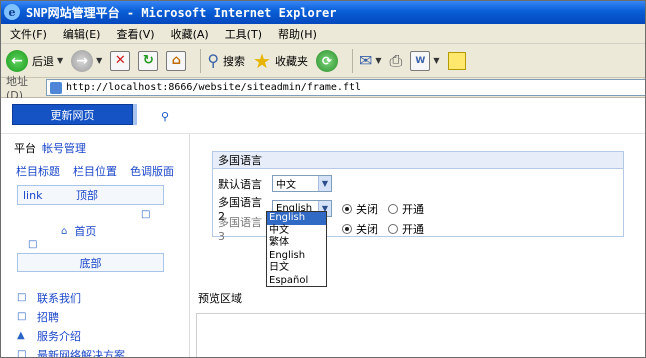  What do you see at coordinates (28, 34) in the screenshot?
I see `menu-file: 文件(F)` at bounding box center [28, 34].